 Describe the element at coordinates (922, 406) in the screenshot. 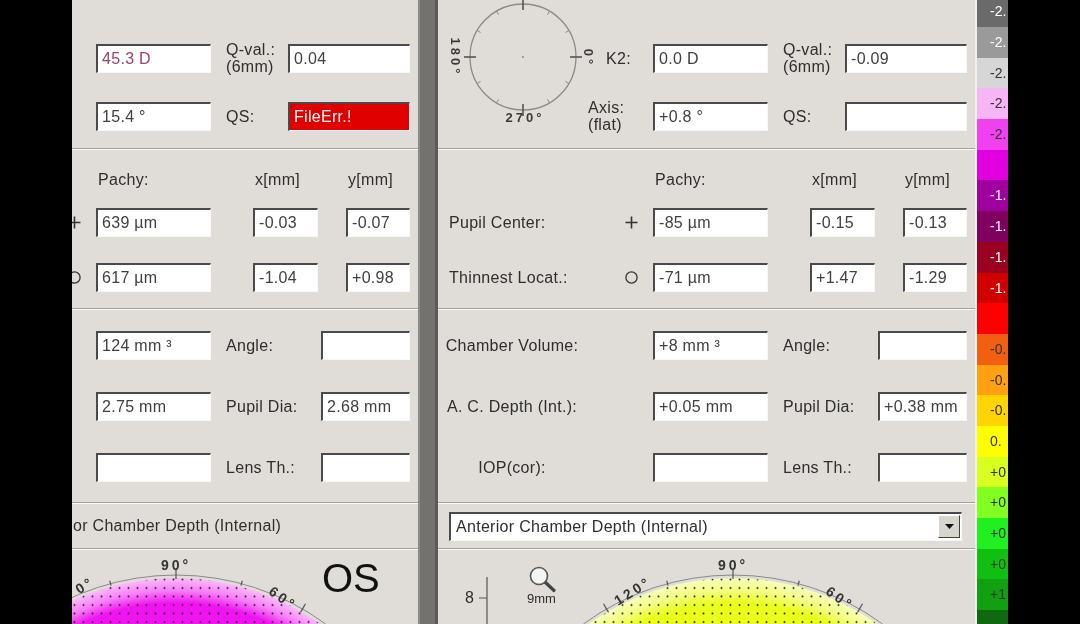

I see `input-field: +0.38 mm` at that location.